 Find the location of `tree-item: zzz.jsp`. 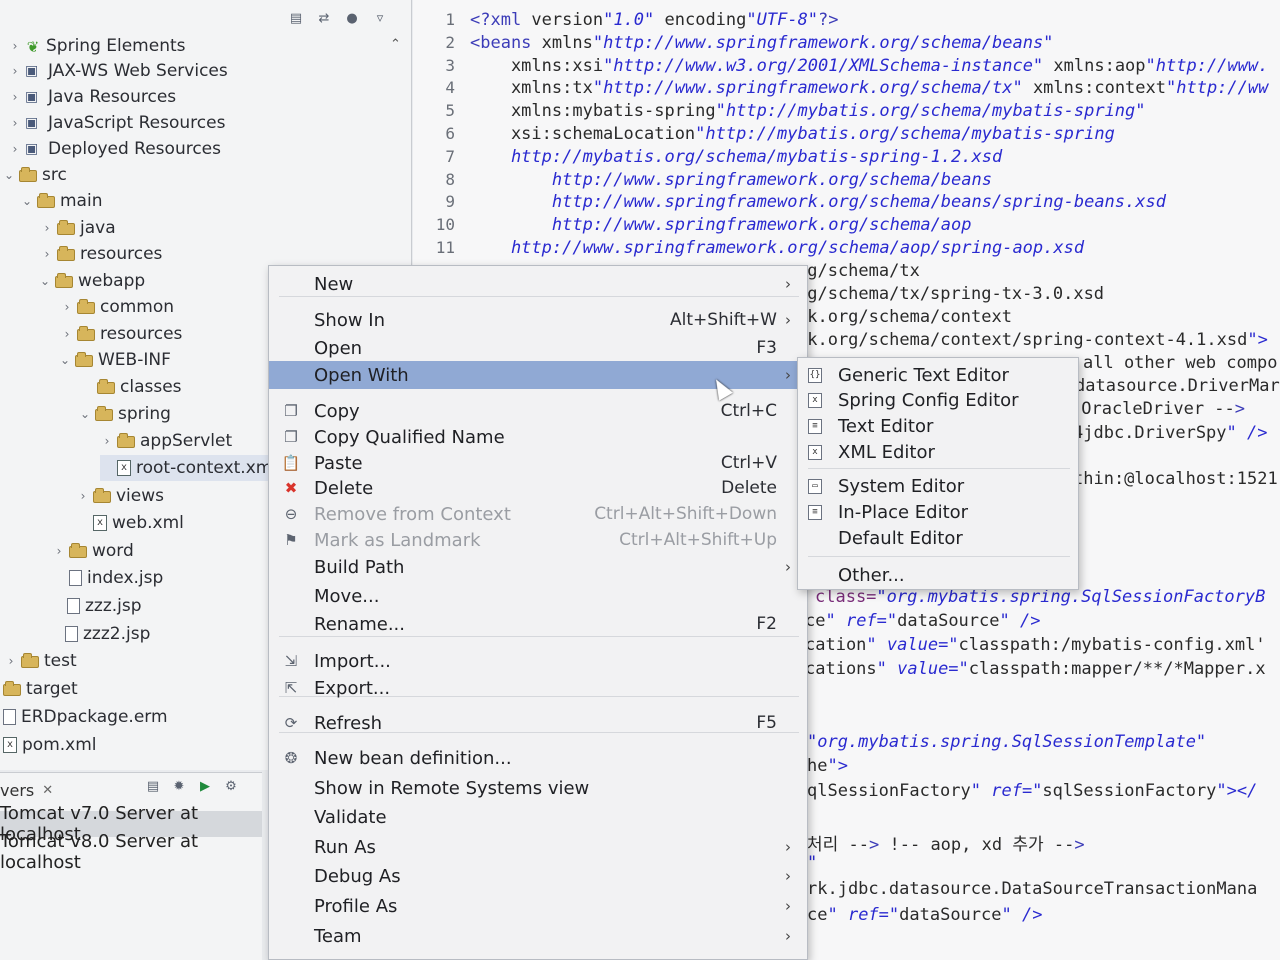

tree-item: zzz.jsp is located at coordinates (96, 606).